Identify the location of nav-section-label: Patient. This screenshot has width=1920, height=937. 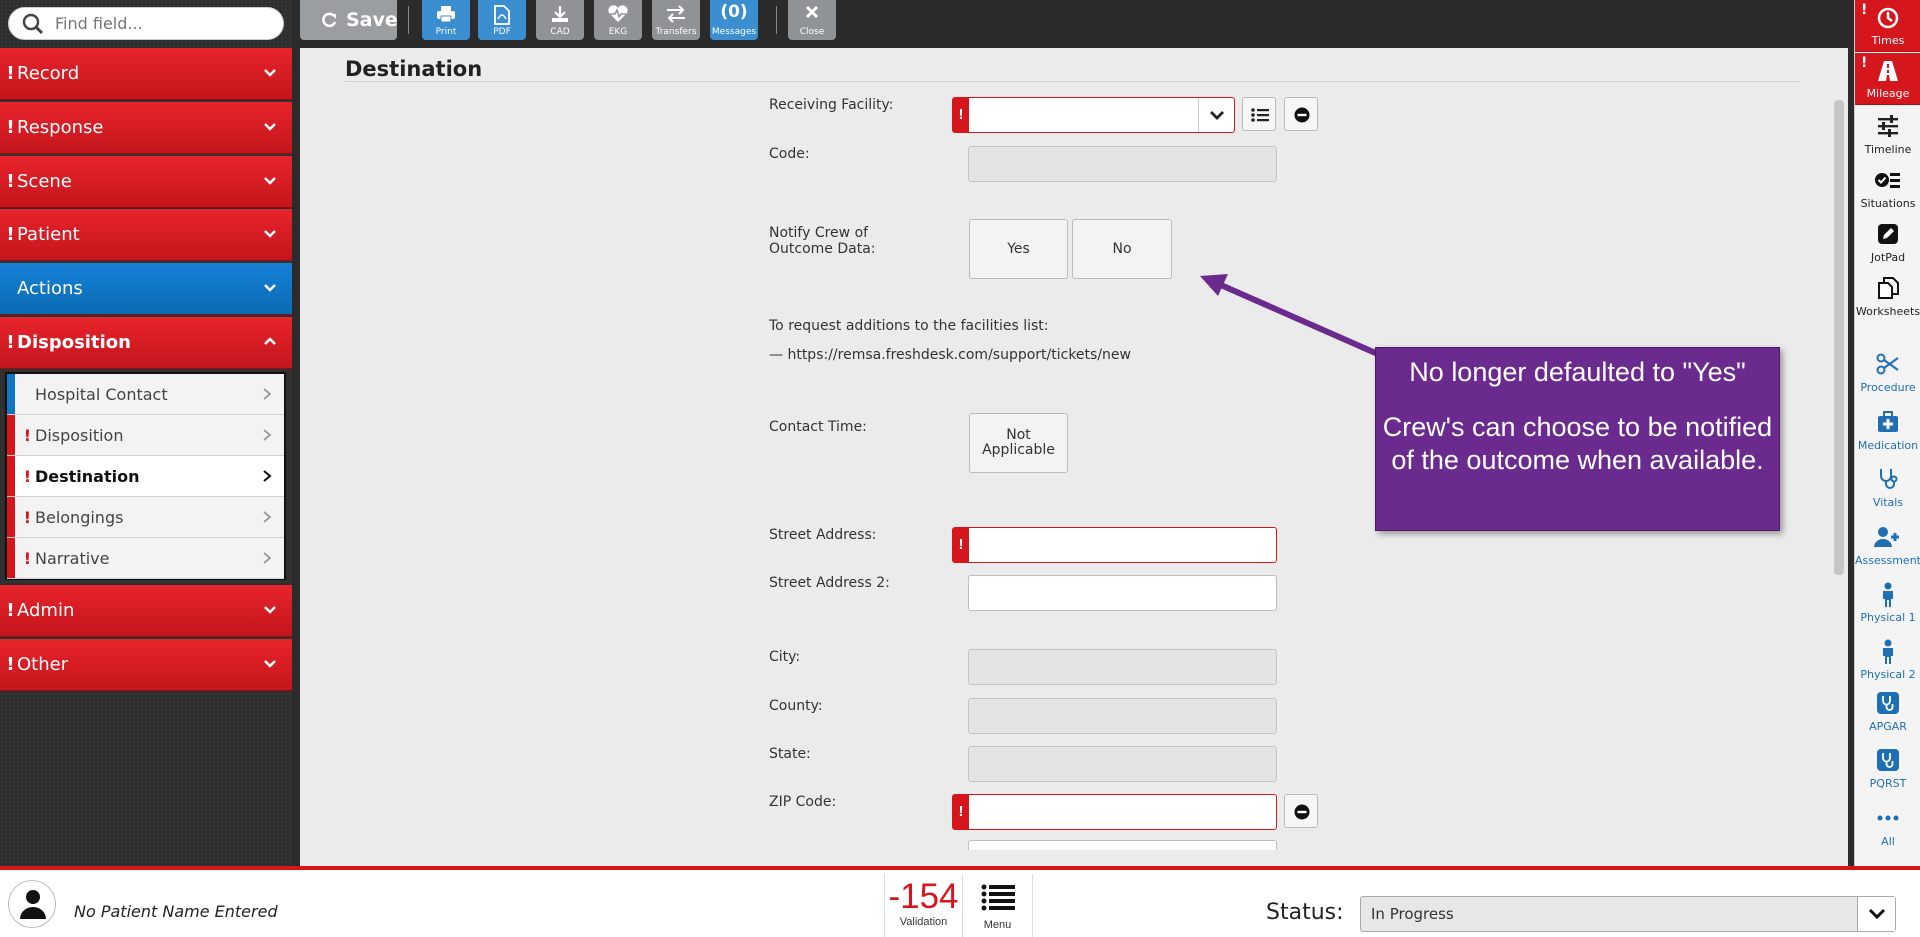
(48, 234).